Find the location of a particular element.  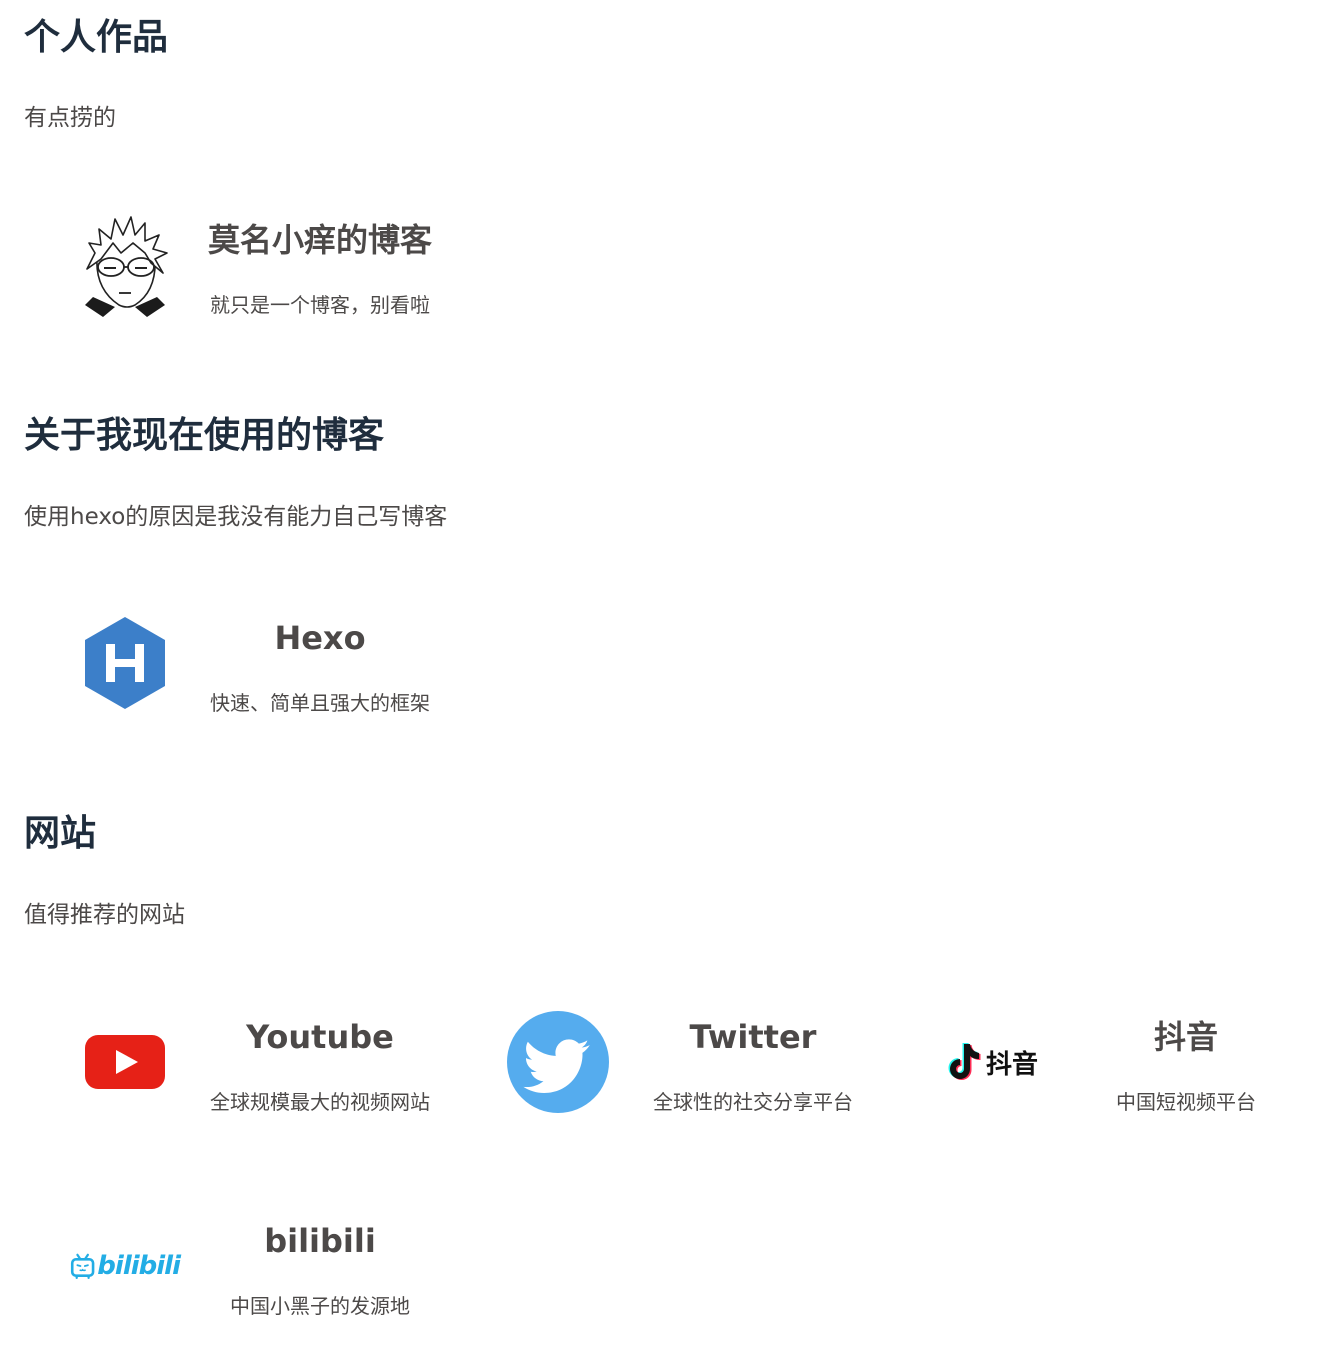

card-name: 莫名小痒的博客 is located at coordinates (319, 240).